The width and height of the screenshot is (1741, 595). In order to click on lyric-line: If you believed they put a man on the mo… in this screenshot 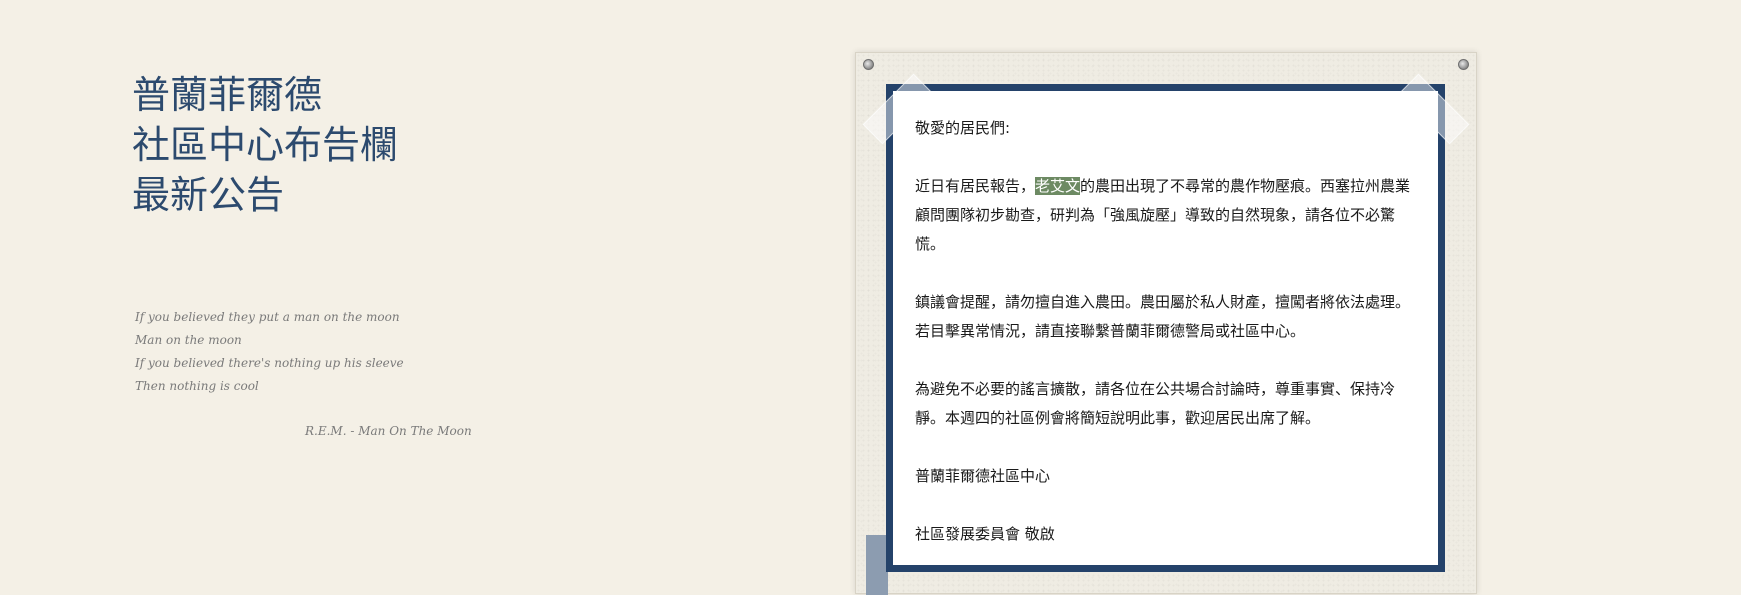, I will do `click(267, 317)`.